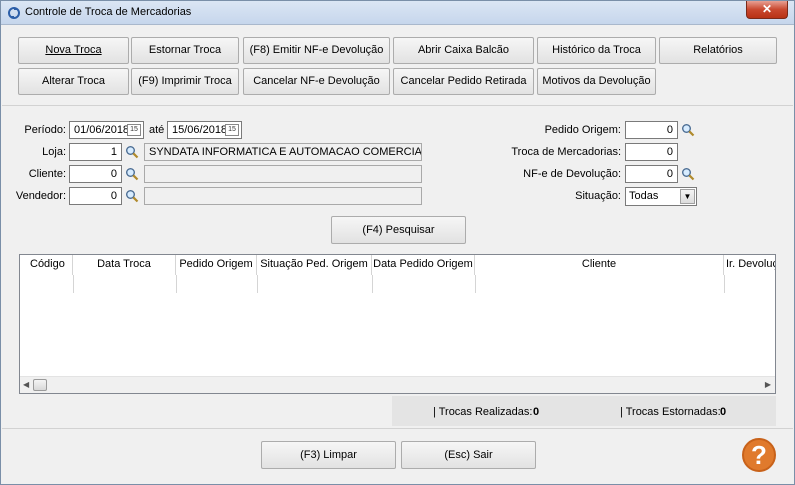 The image size is (795, 485). Describe the element at coordinates (95, 152) in the screenshot. I see `loja-codigo-field: 1` at that location.